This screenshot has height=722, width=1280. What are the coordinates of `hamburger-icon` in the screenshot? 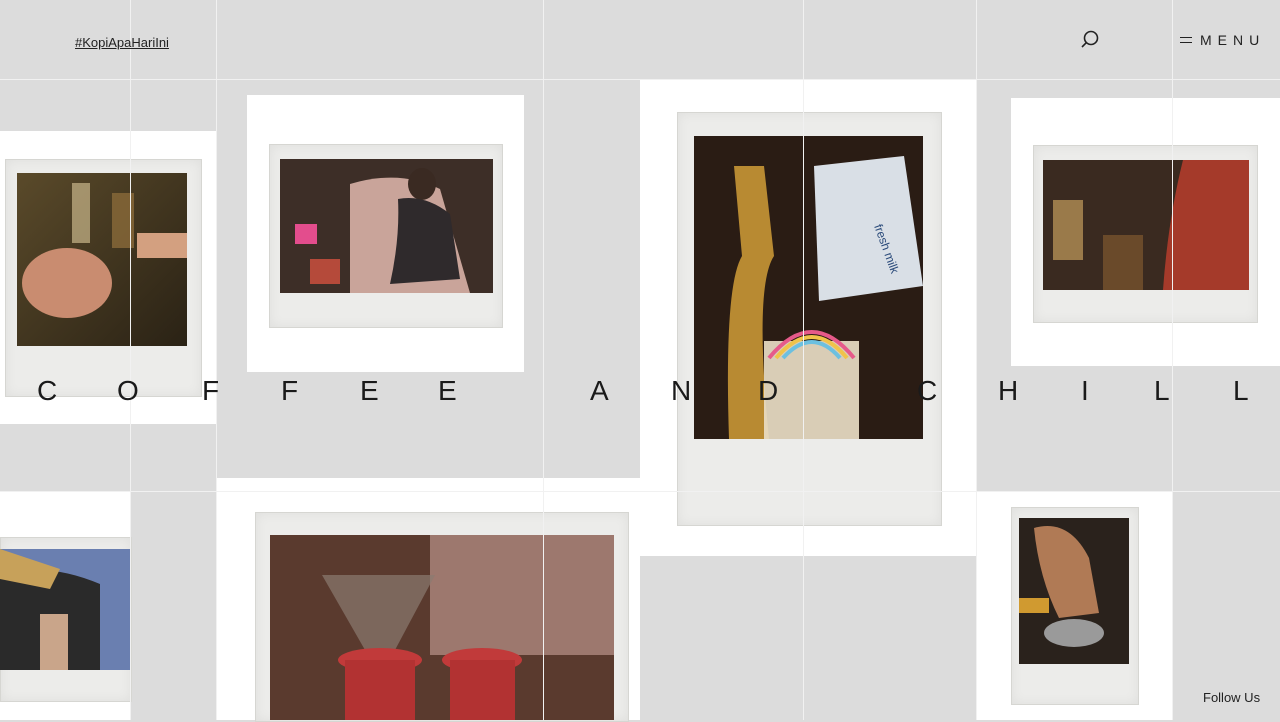 It's located at (1186, 40).